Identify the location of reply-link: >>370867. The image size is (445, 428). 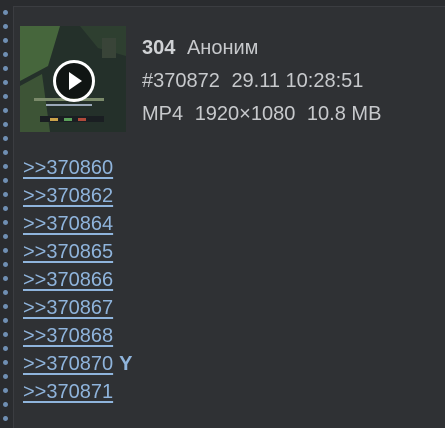
(68, 308).